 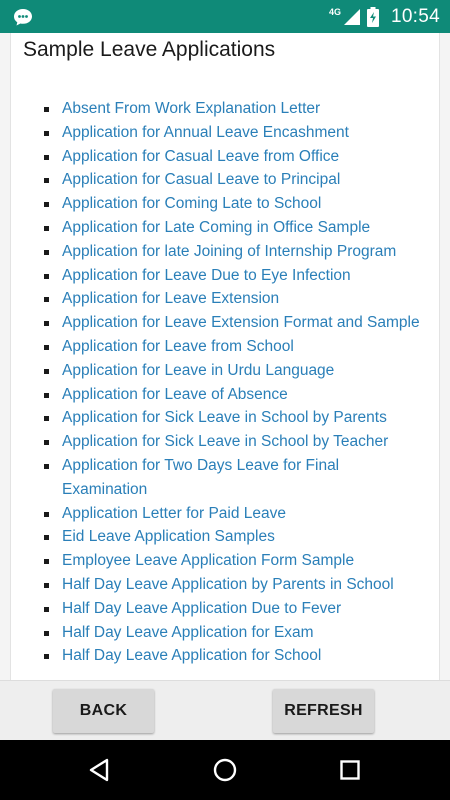 I want to click on list-item: Application for Leave in Urdu Language, so click(x=221, y=371).